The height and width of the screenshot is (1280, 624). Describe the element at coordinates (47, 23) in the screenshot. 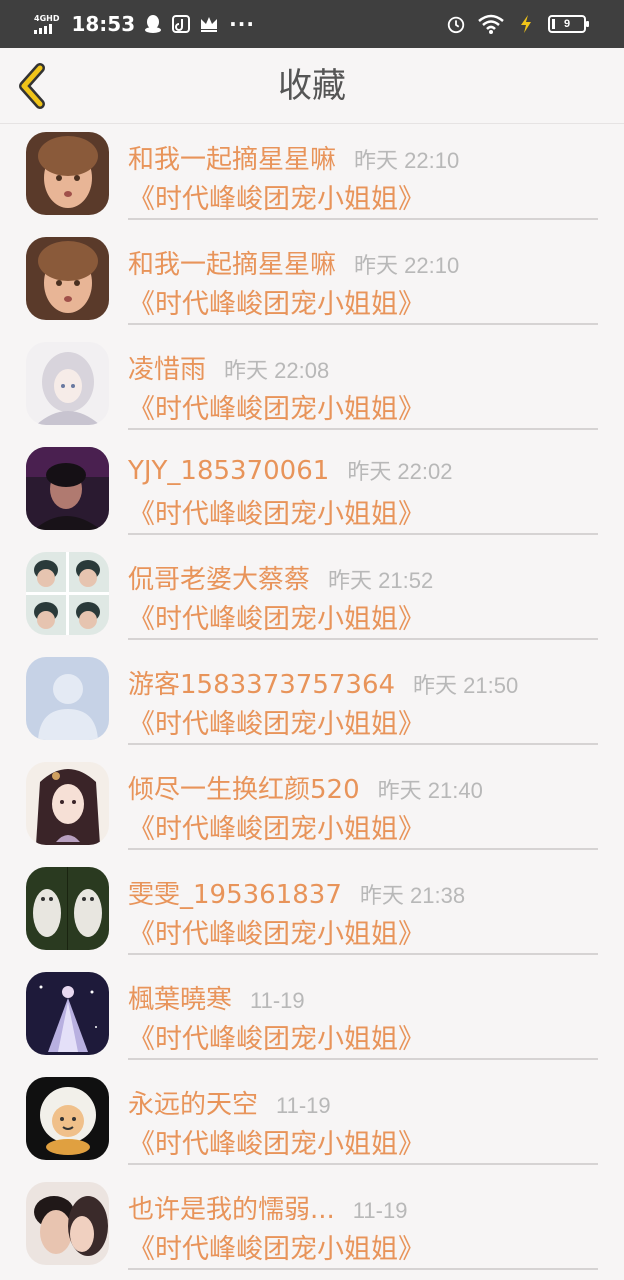

I see `signal-icon: 4GHD` at that location.